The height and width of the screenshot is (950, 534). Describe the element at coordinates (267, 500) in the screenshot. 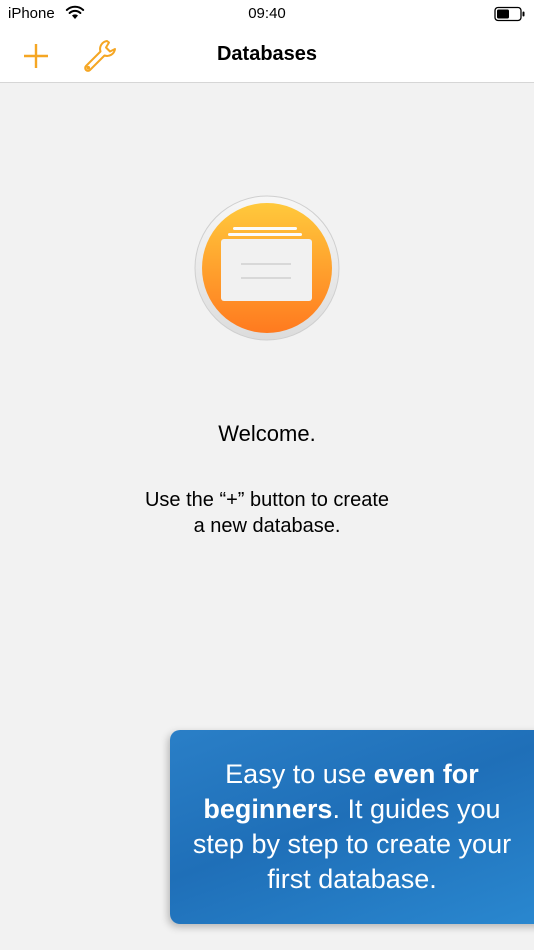

I see `instruction-line-1: Use the “+” button to create` at that location.